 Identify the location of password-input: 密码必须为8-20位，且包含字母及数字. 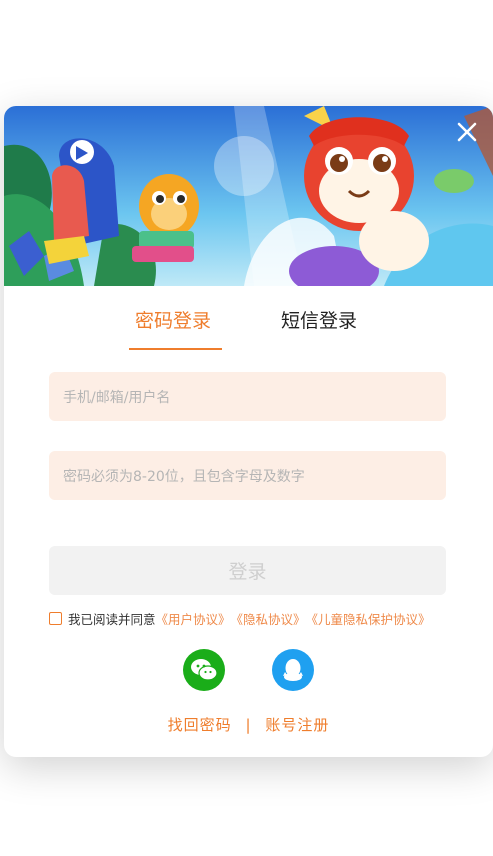
(247, 475).